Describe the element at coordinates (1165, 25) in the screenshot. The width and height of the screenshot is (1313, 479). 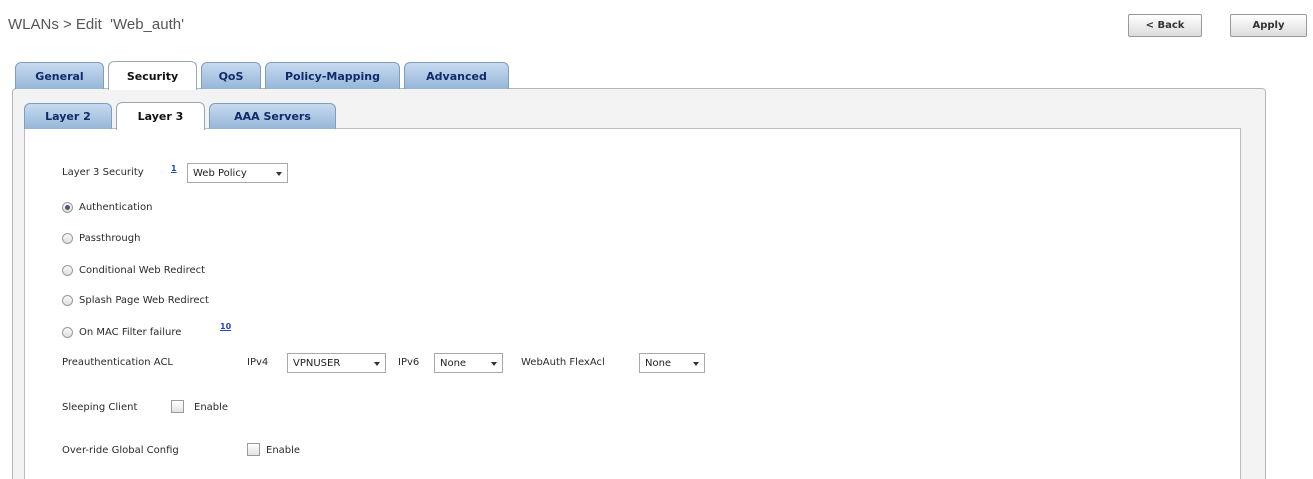
I see `back-button: < Back` at that location.